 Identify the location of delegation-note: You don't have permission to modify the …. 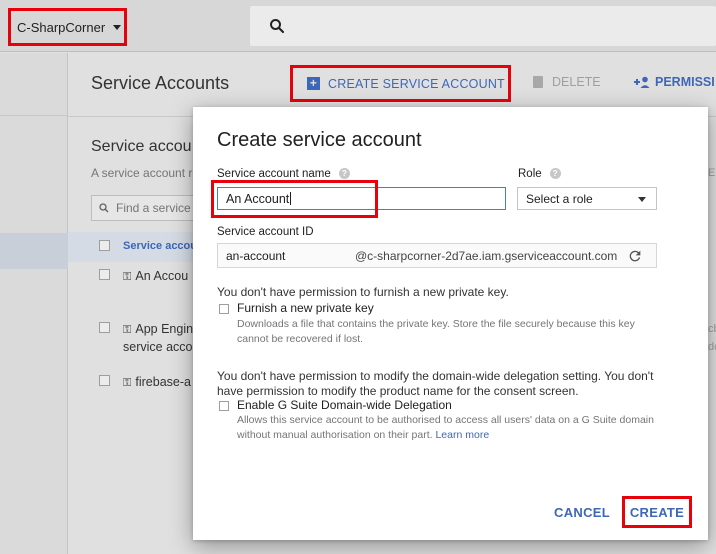
(435, 383).